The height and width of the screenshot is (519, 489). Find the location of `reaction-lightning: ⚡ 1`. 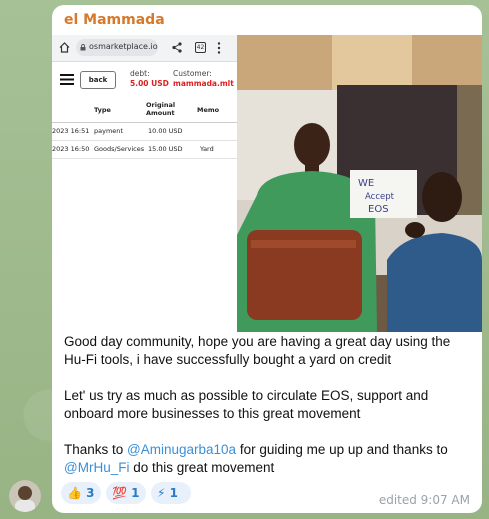

reaction-lightning: ⚡ 1 is located at coordinates (171, 493).